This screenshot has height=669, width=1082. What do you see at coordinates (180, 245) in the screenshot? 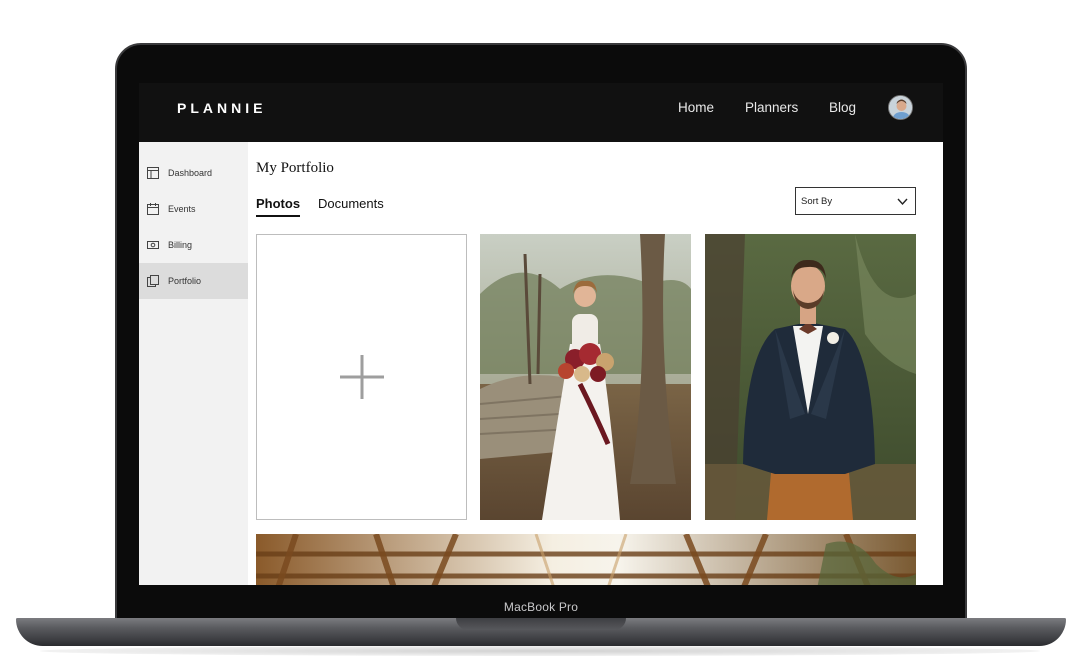
I see `sidebar-item-label: Billing` at bounding box center [180, 245].